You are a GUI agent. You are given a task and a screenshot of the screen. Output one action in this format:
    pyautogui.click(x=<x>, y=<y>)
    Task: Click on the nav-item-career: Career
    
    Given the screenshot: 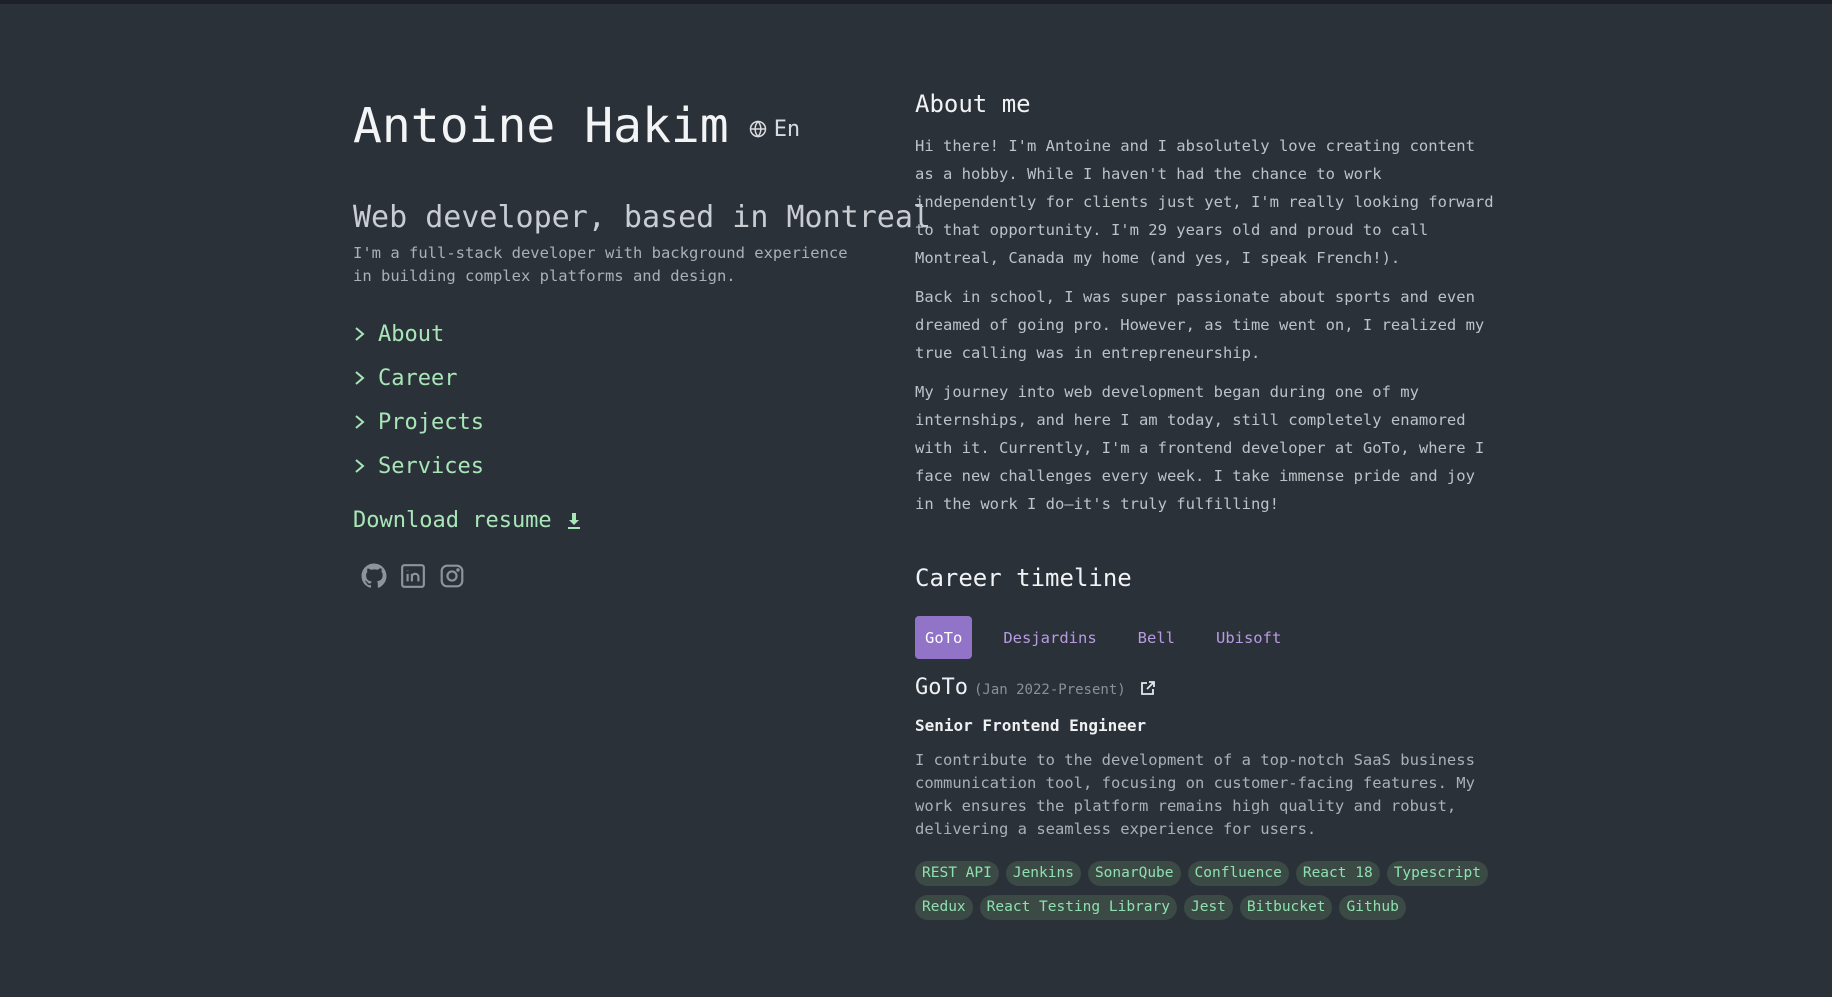 What is the action you would take?
    pyautogui.click(x=623, y=378)
    